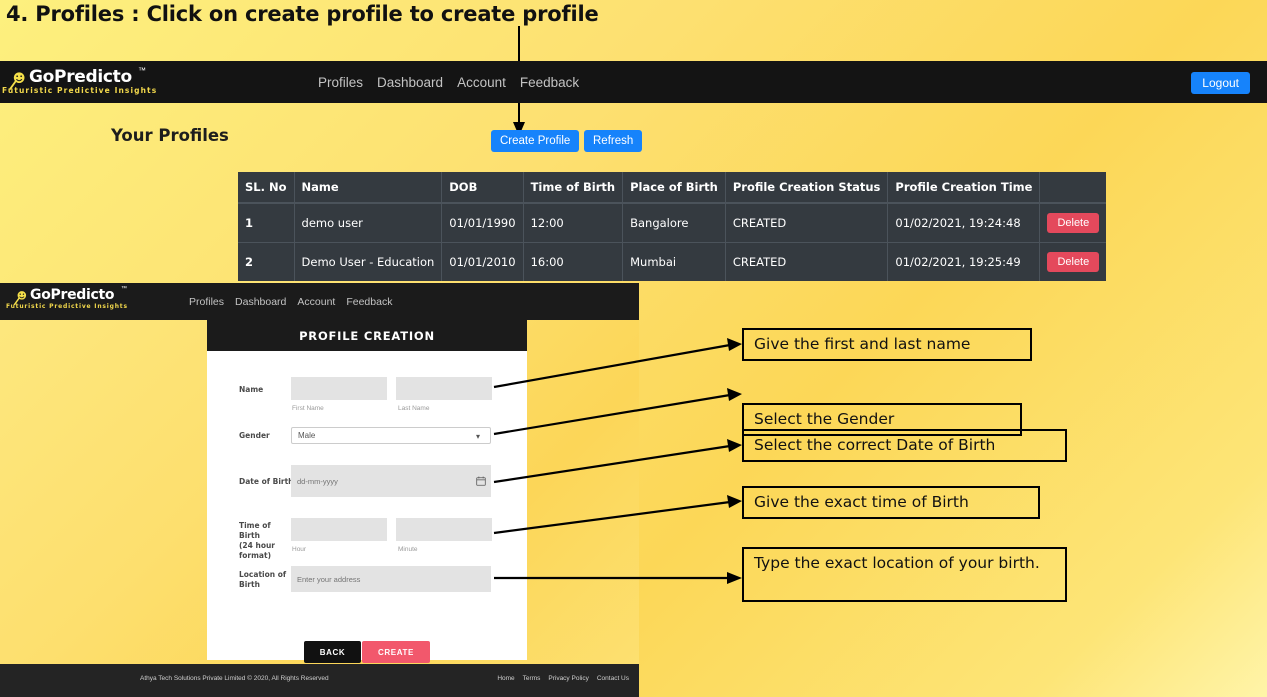  What do you see at coordinates (613, 678) in the screenshot?
I see `footer-link-contact-us: Contact Us` at bounding box center [613, 678].